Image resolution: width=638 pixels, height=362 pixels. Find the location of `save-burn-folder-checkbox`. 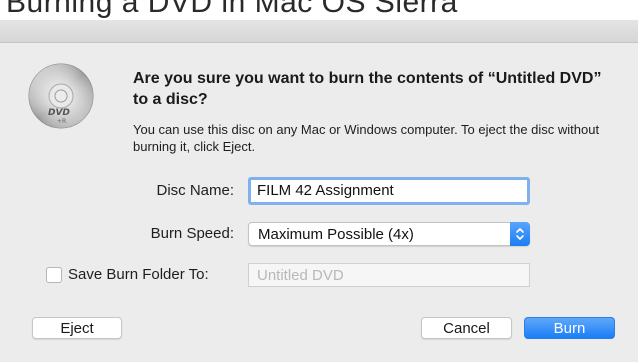

save-burn-folder-checkbox is located at coordinates (54, 275).